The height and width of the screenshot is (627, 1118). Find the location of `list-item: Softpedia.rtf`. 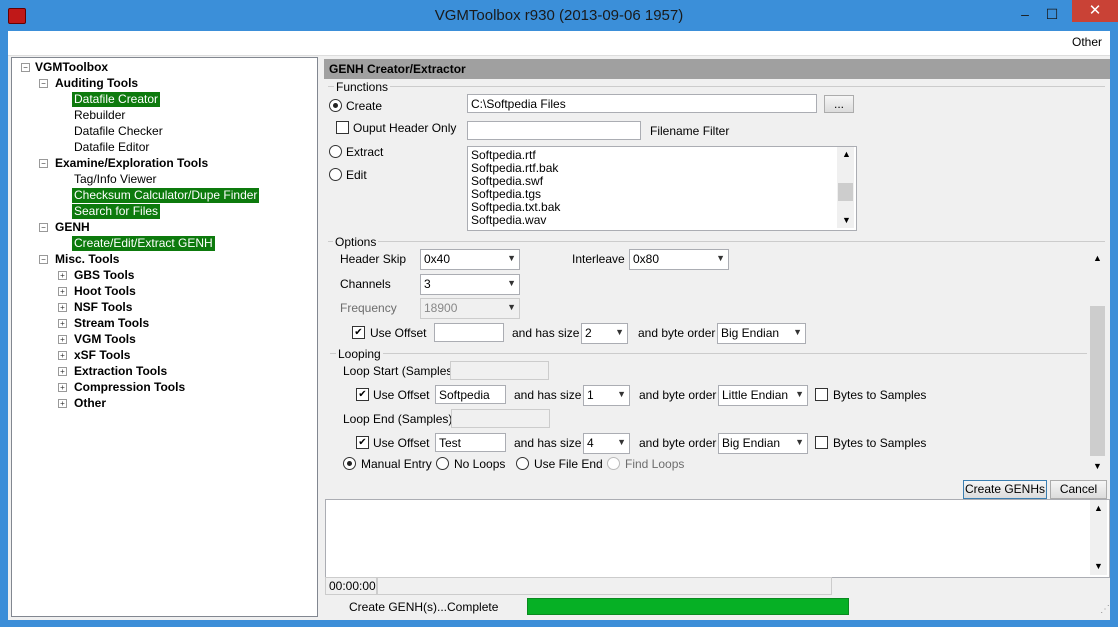

list-item: Softpedia.rtf is located at coordinates (503, 155).